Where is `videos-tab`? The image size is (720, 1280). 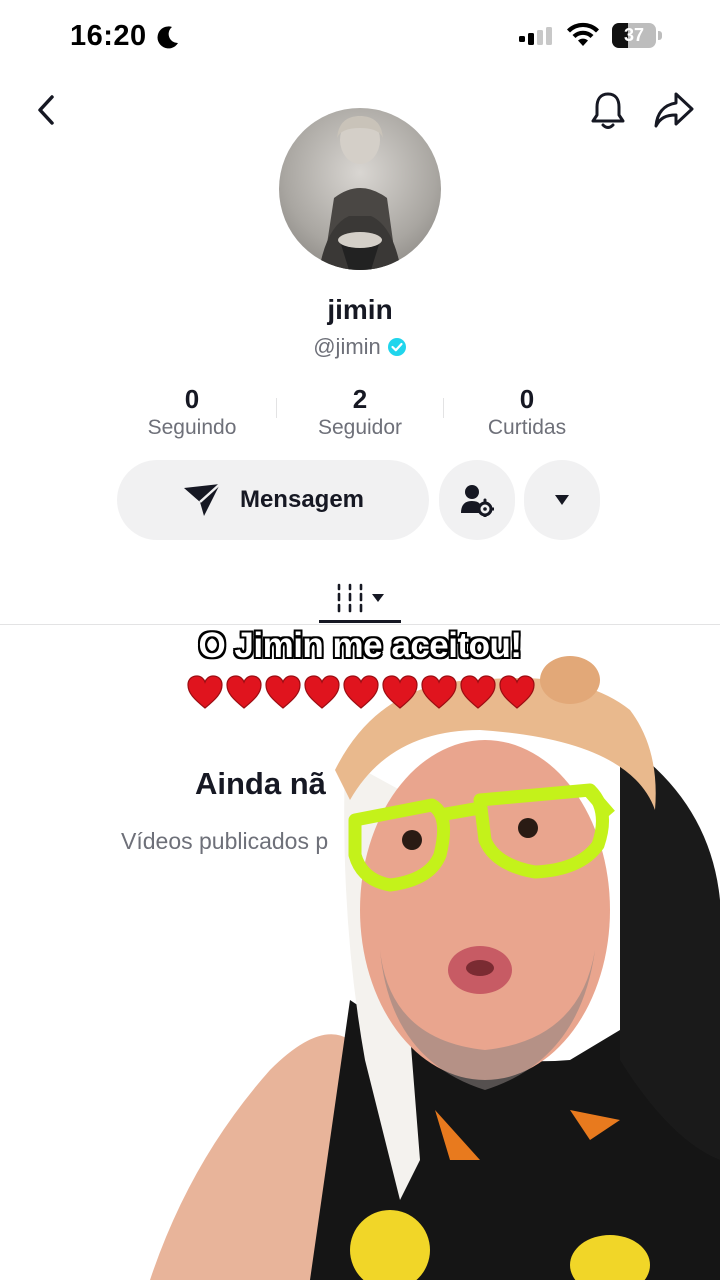 videos-tab is located at coordinates (360, 598).